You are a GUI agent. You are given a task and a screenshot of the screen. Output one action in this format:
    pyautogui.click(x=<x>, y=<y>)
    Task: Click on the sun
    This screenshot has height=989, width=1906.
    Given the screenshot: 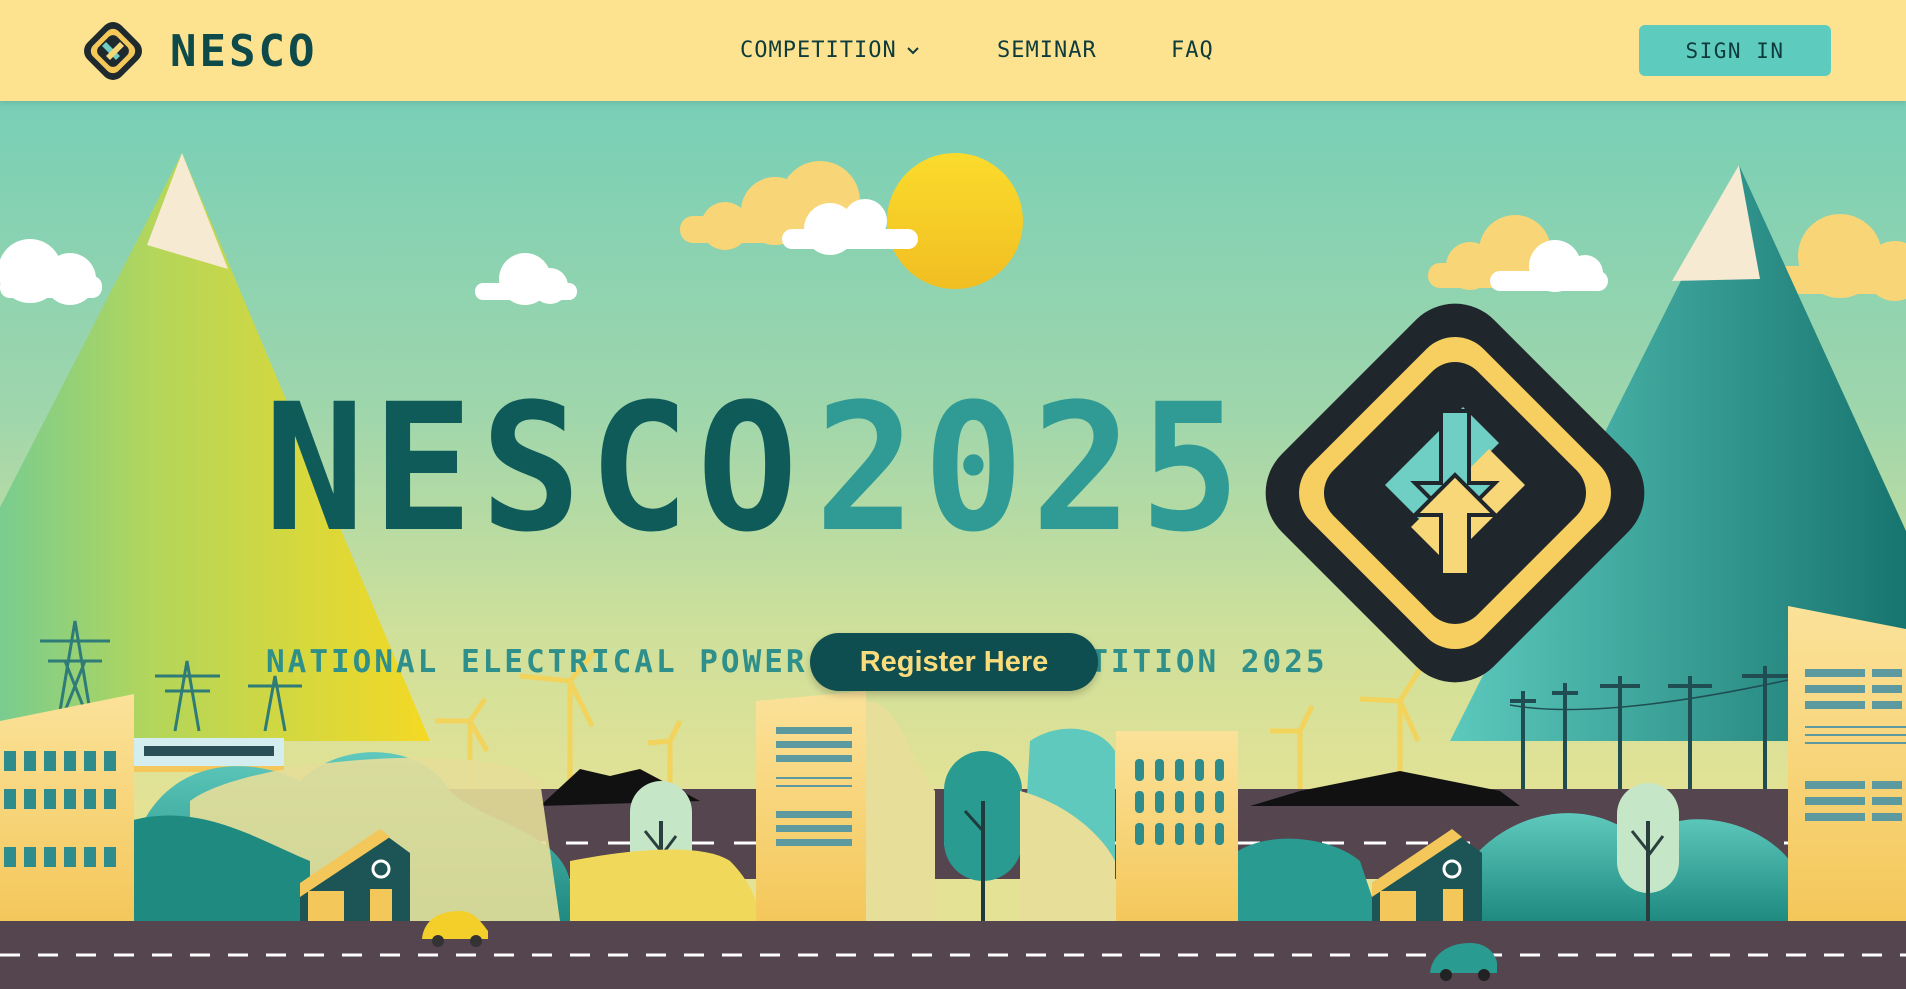 What is the action you would take?
    pyautogui.click(x=955, y=221)
    